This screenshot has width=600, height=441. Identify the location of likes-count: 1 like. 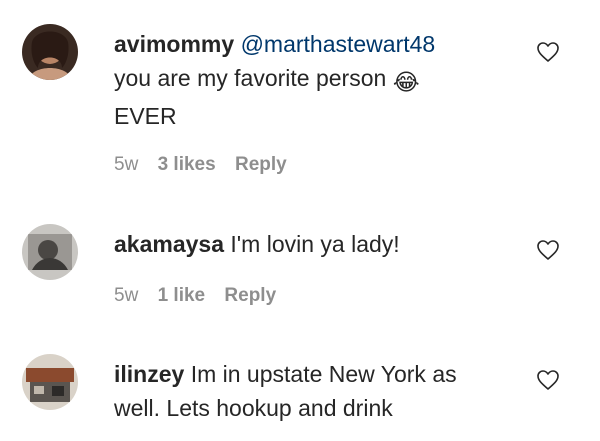
(182, 295).